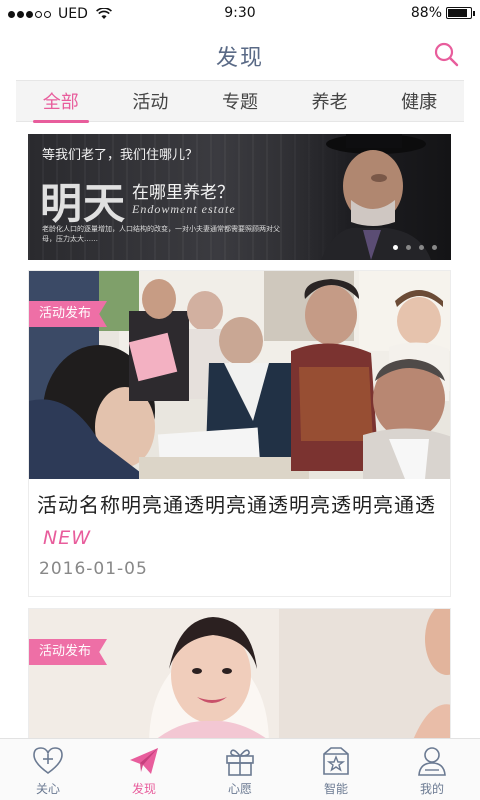 Image resolution: width=480 pixels, height=800 pixels. Describe the element at coordinates (67, 538) in the screenshot. I see `new-badge: NEW` at that location.